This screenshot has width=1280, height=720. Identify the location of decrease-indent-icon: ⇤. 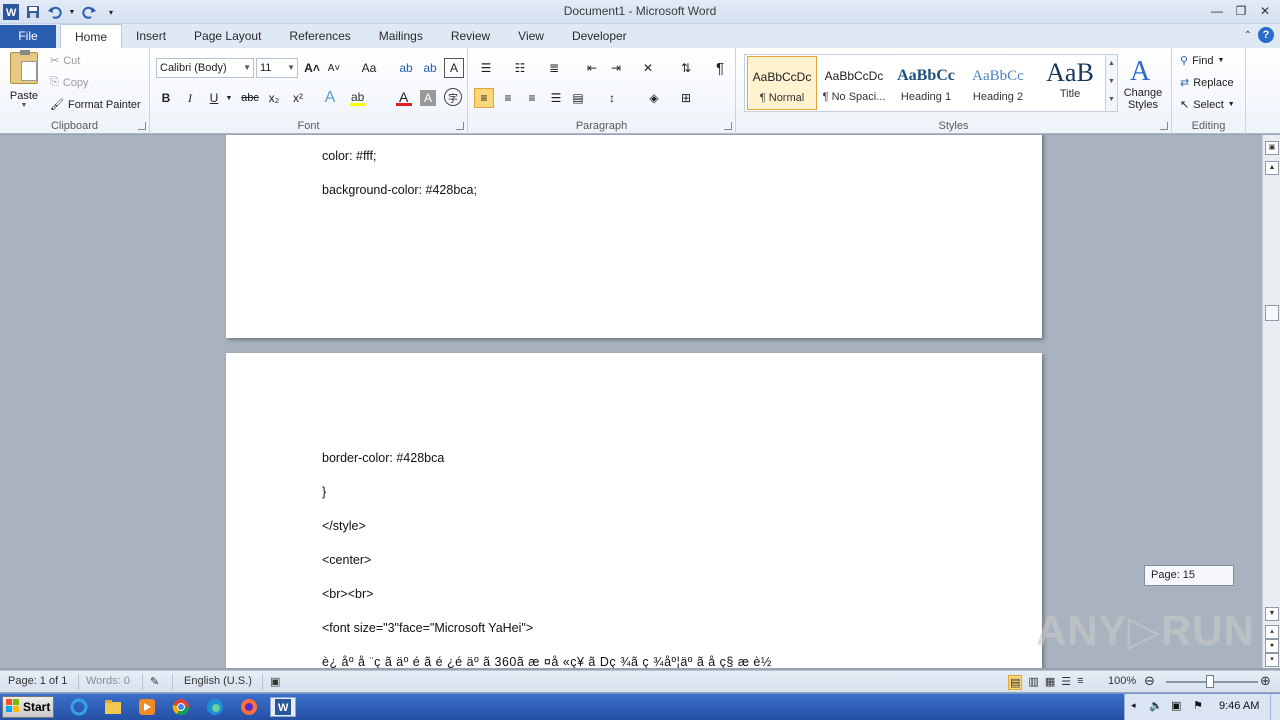
(592, 68).